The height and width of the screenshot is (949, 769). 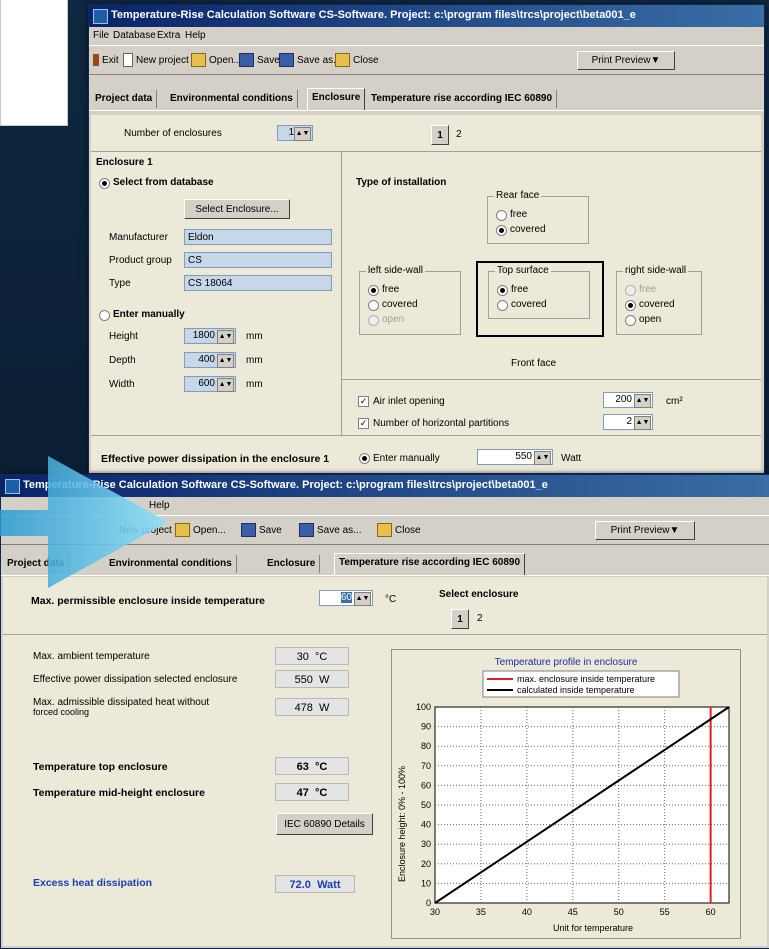 What do you see at coordinates (364, 458) in the screenshot?
I see `enter-manually-power-radio` at bounding box center [364, 458].